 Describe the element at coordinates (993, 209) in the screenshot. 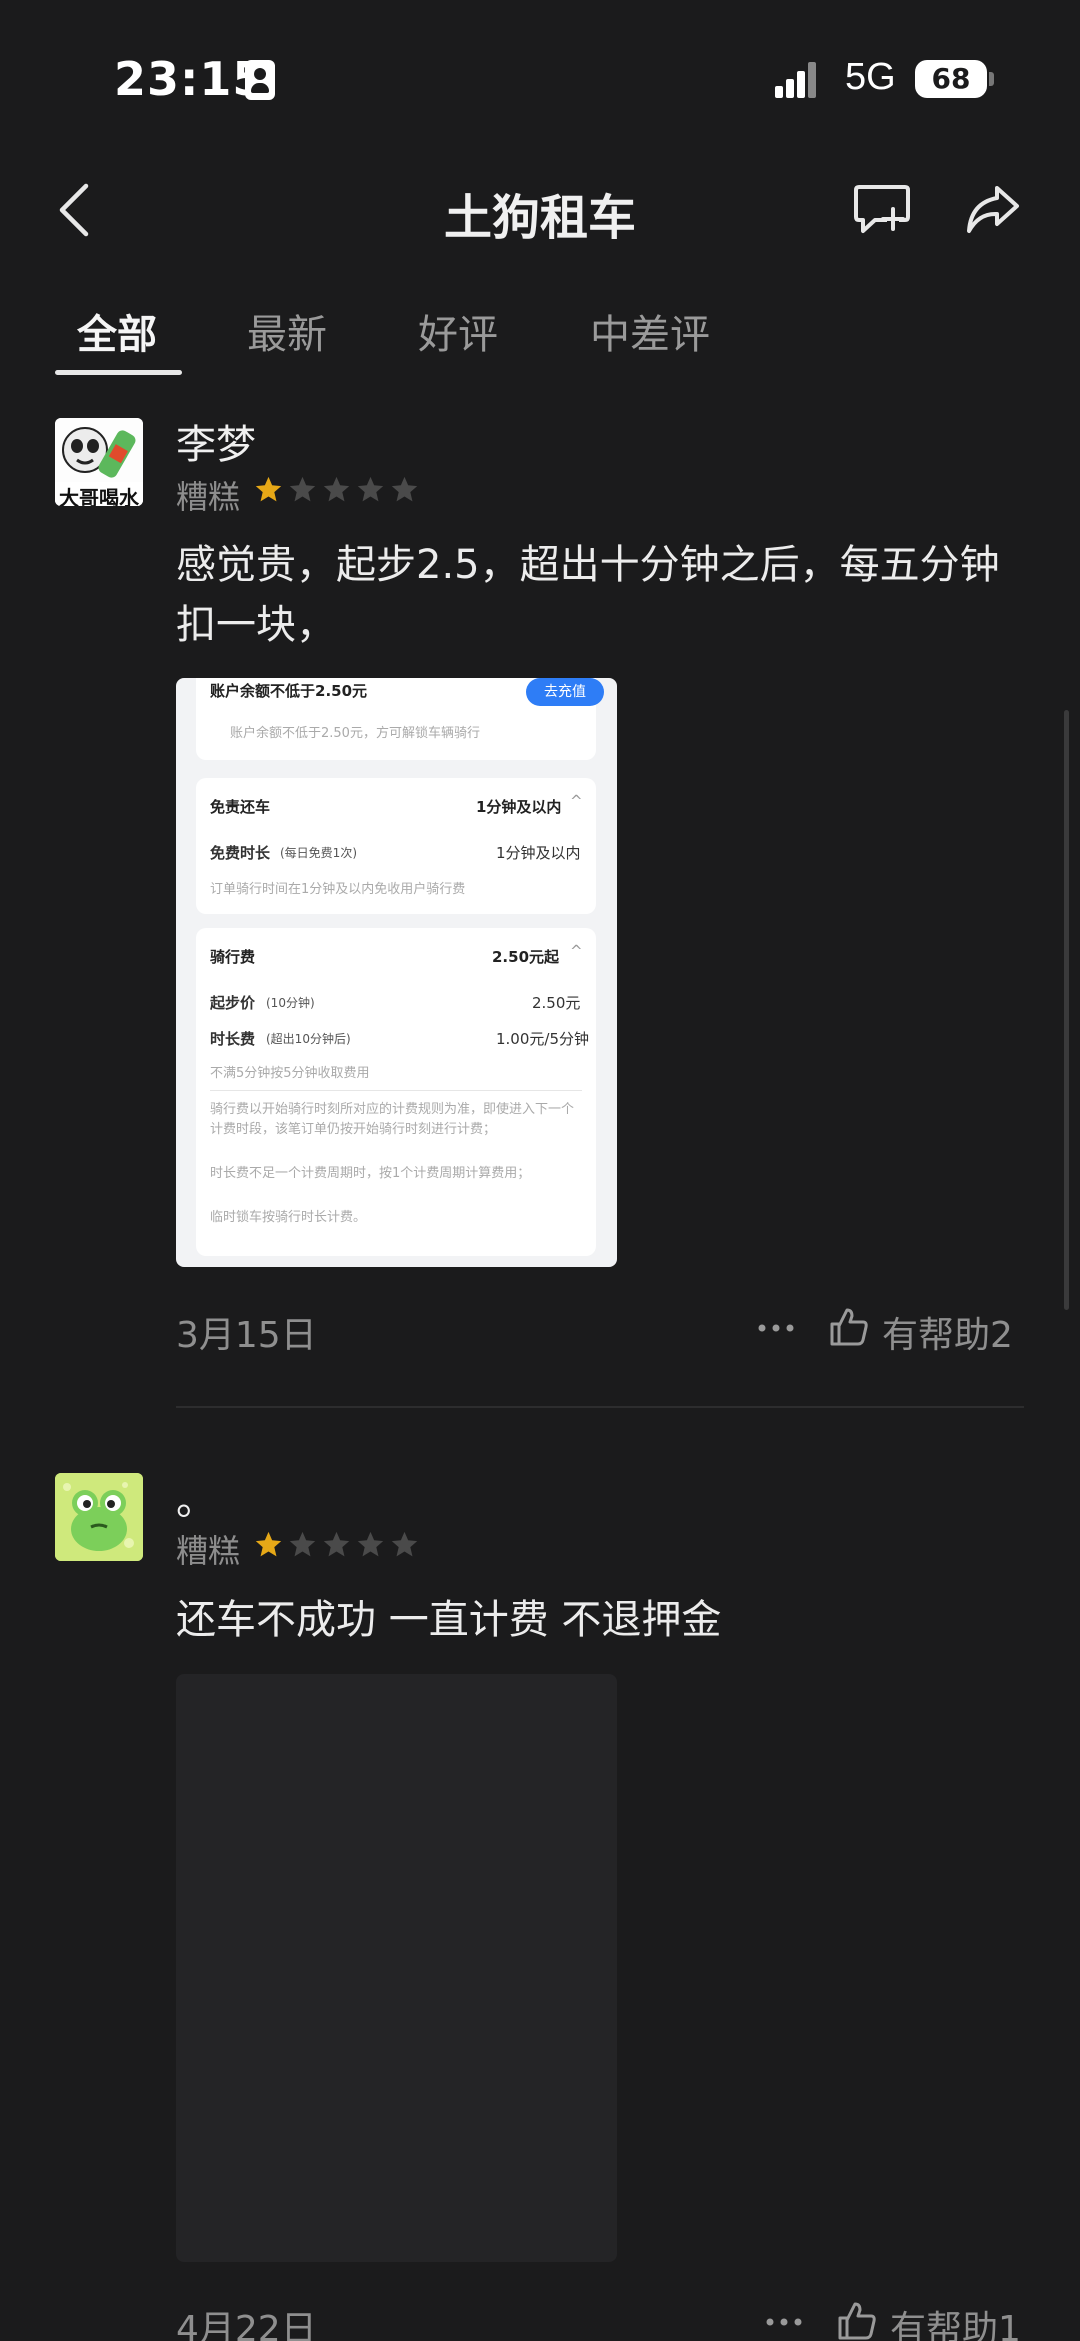

I see `share-icon` at that location.